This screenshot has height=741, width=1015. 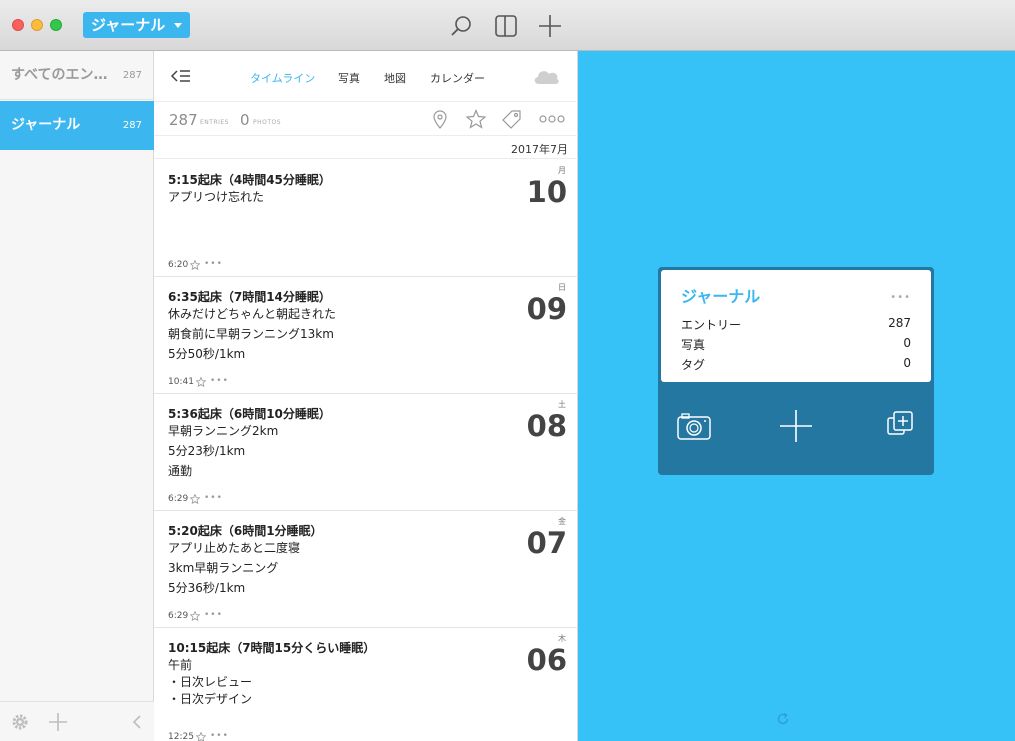 I want to click on card-row-value: 287, so click(x=899, y=323).